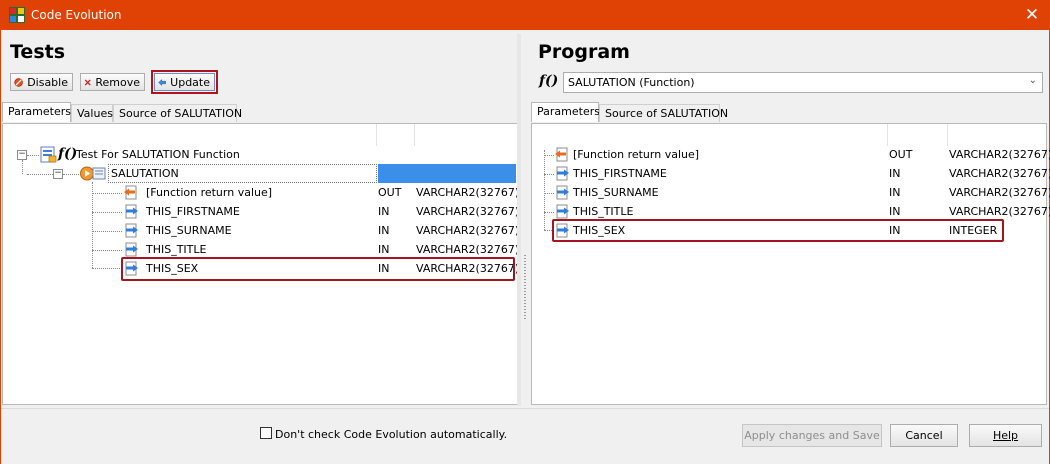  What do you see at coordinates (519, 220) in the screenshot?
I see `pane-splitter` at bounding box center [519, 220].